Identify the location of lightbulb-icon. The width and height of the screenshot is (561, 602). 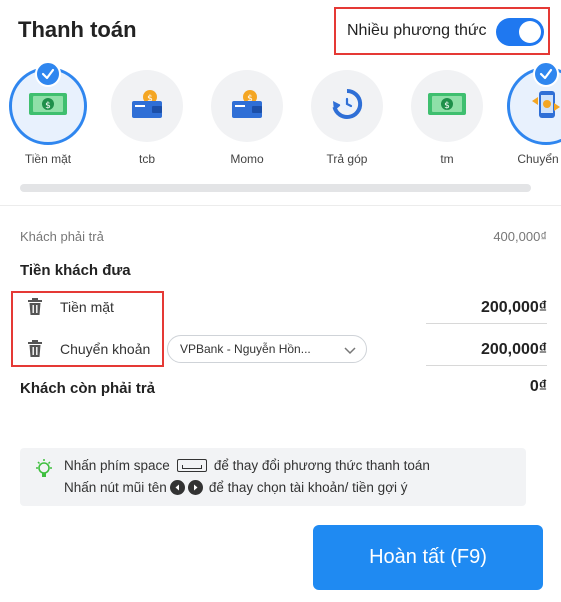
(44, 471).